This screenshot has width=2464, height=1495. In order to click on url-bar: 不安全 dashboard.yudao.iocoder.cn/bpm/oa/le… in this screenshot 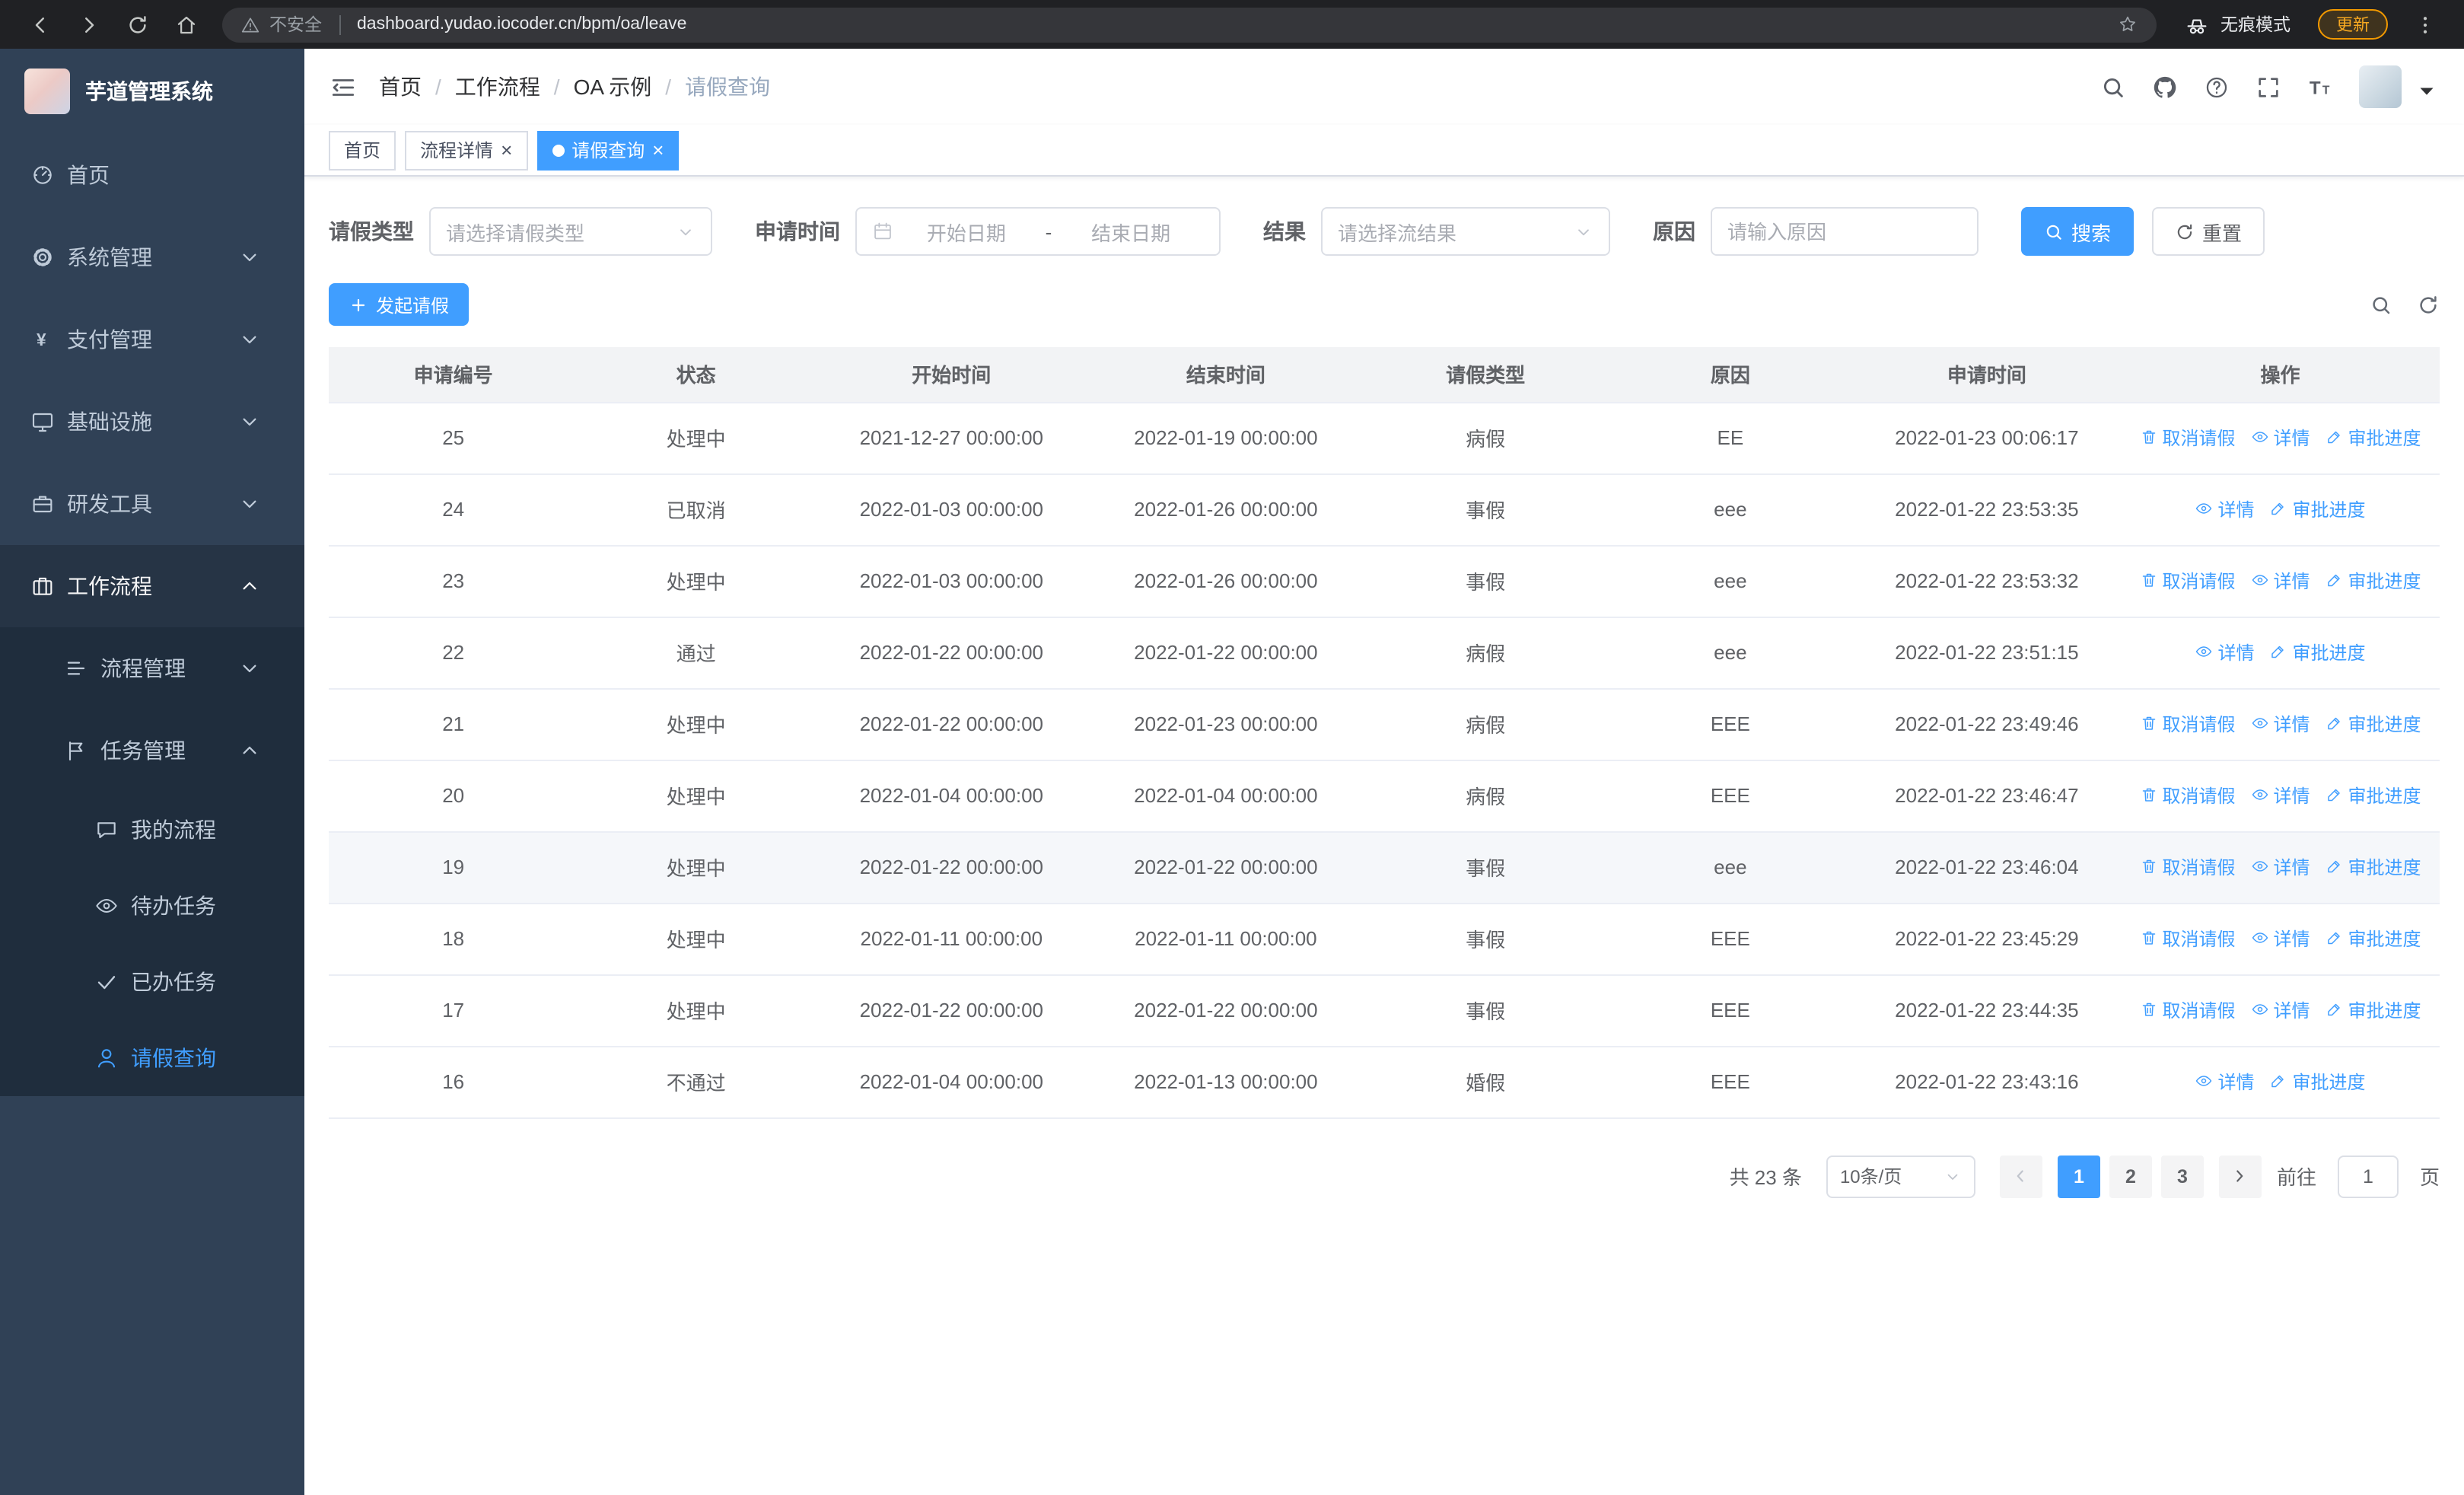, I will do `click(1189, 25)`.